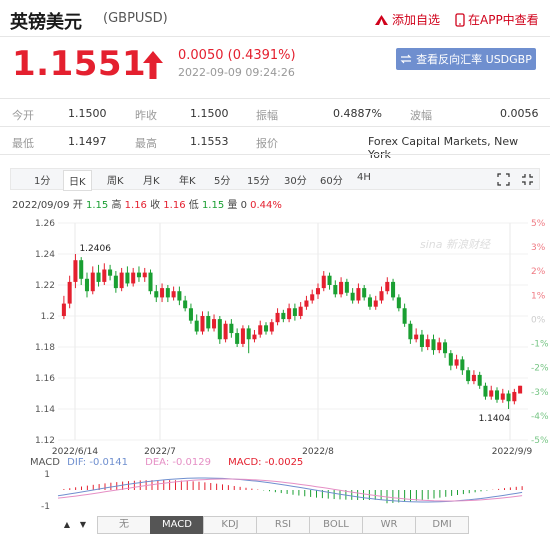 Image resolution: width=550 pixels, height=538 pixels. What do you see at coordinates (497, 19) in the screenshot?
I see `view-in-app-button: 在APP中查看` at bounding box center [497, 19].